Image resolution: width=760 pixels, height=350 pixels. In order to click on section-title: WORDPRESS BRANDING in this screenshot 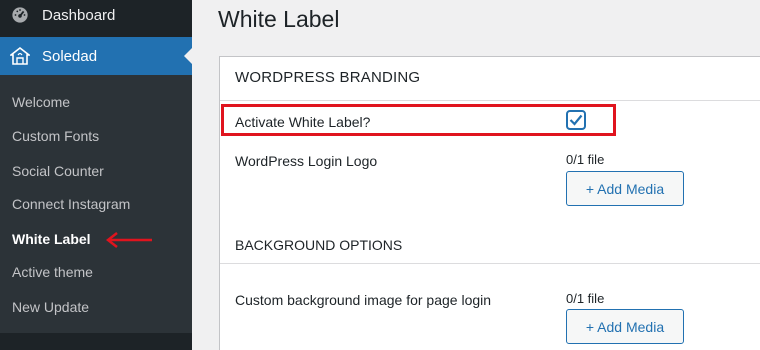, I will do `click(328, 77)`.